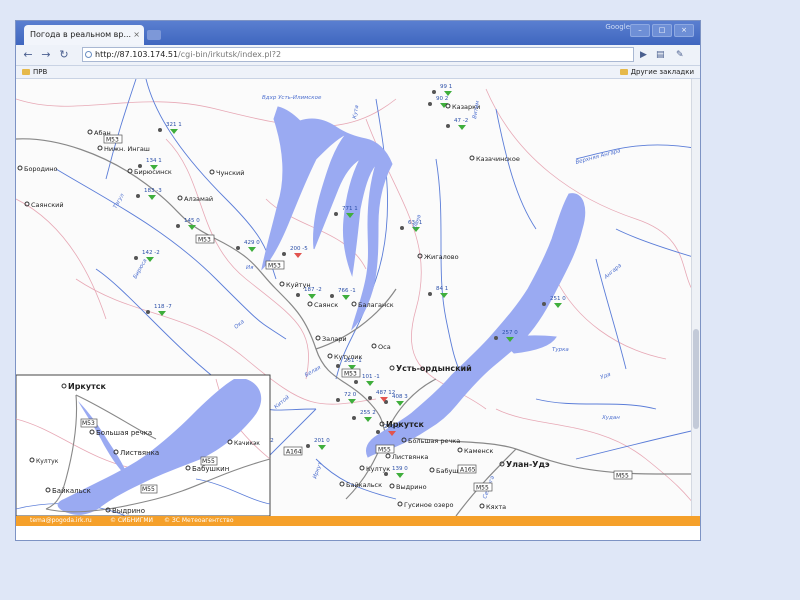 This screenshot has width=800, height=600. What do you see at coordinates (322, 441) in the screenshot?
I see `station-reading: 201 0` at bounding box center [322, 441].